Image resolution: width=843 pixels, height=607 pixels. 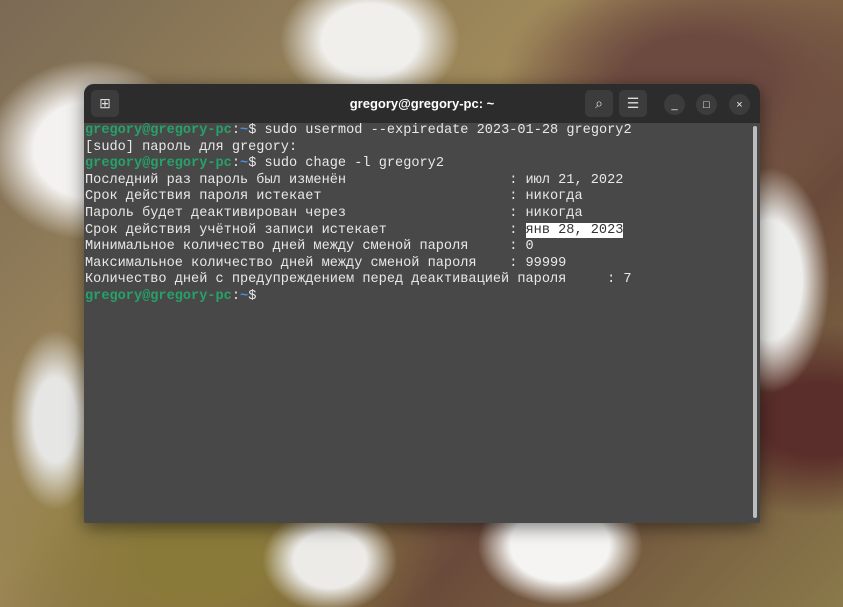 I want to click on selected-text: янв 28, 2023, so click(x=574, y=230).